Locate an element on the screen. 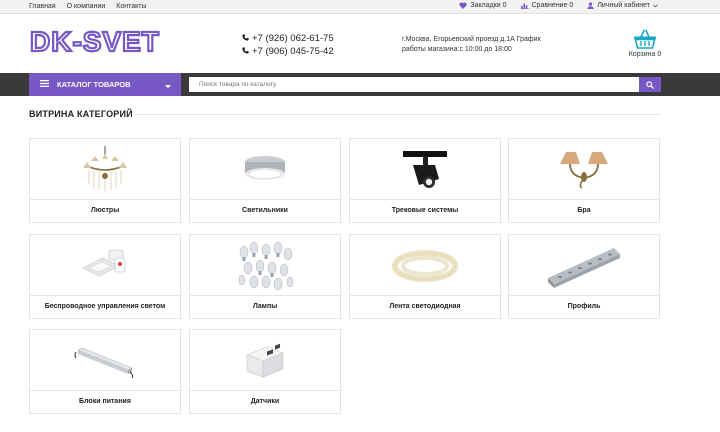  category-card-sensors: Датчики is located at coordinates (265, 371).